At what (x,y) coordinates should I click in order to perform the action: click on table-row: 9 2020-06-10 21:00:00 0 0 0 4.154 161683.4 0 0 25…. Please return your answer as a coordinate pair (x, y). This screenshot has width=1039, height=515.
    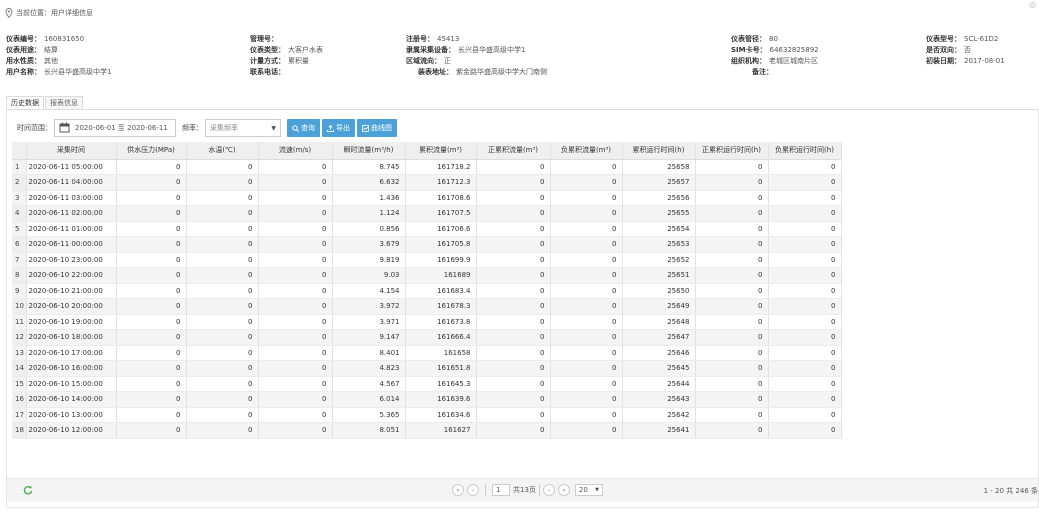
    Looking at the image, I should click on (427, 291).